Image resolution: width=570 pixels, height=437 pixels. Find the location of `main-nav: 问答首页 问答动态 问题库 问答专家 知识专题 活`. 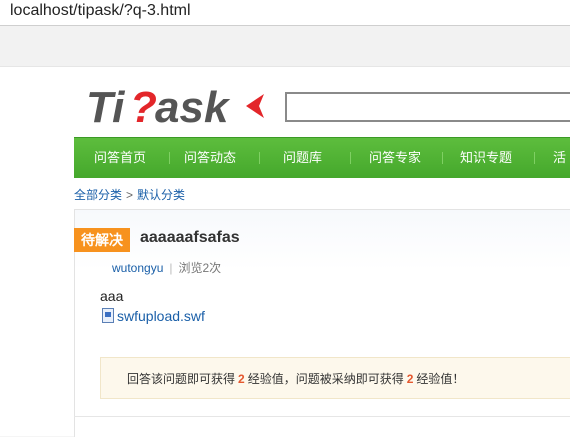

main-nav: 问答首页 问答动态 问题库 问答专家 知识专题 活 is located at coordinates (322, 157).